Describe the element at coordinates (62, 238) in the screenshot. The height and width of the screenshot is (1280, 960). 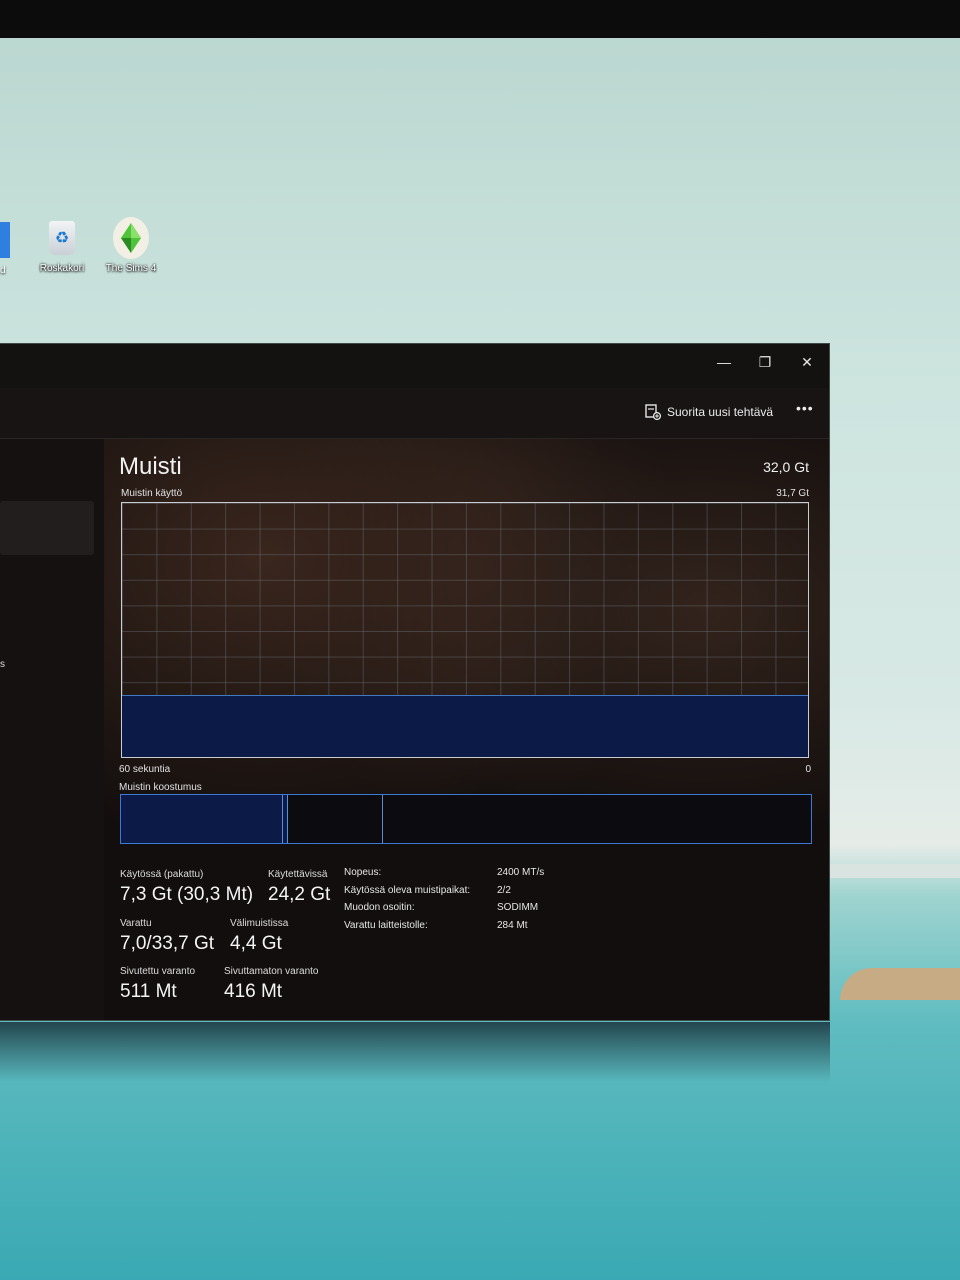
I see `recycle-bin-icon: ♻` at that location.